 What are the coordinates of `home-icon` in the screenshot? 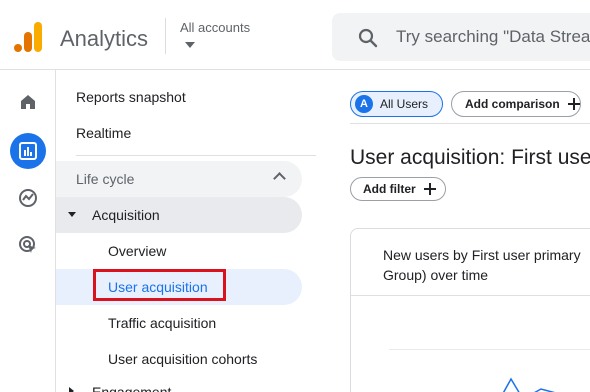 It's located at (28, 102).